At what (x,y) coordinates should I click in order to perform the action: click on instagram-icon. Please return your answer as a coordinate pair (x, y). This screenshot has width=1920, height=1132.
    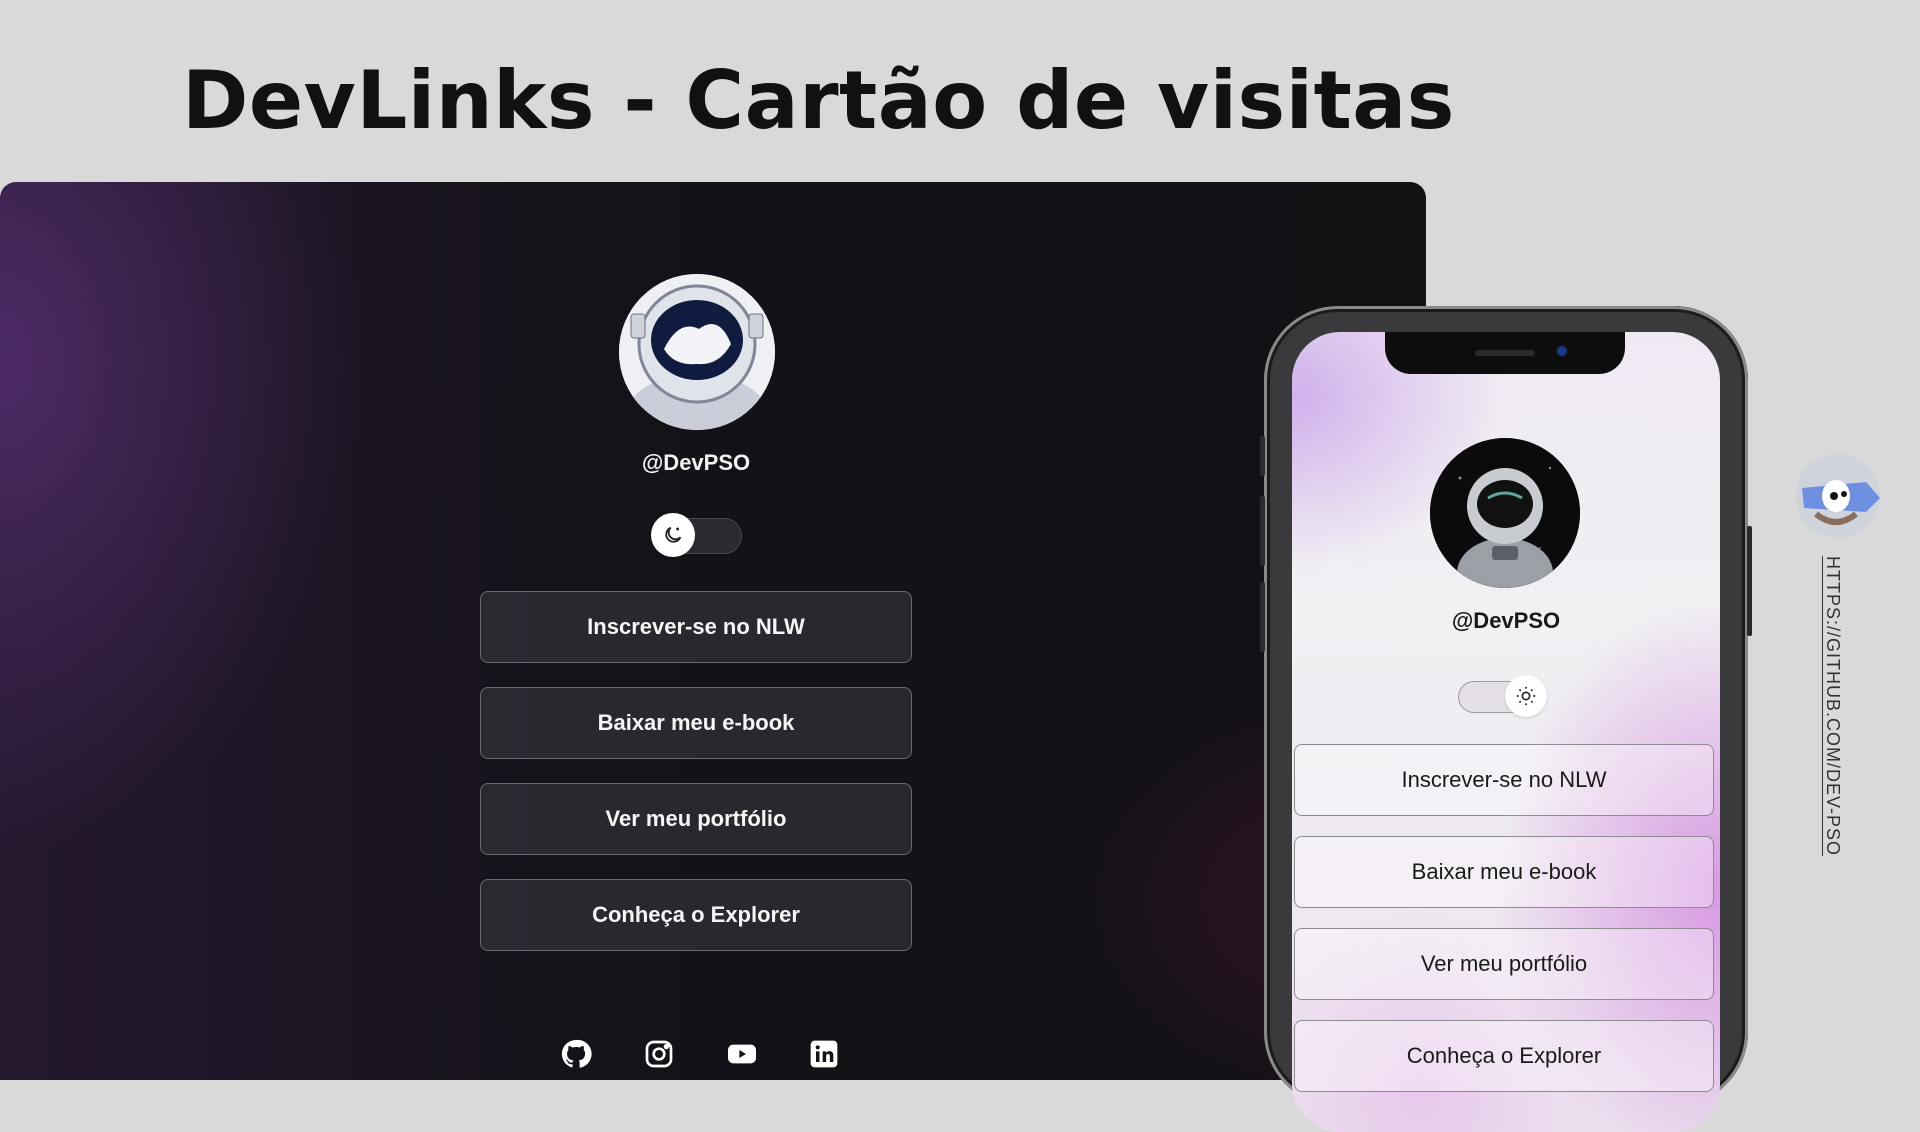
    Looking at the image, I should click on (659, 1054).